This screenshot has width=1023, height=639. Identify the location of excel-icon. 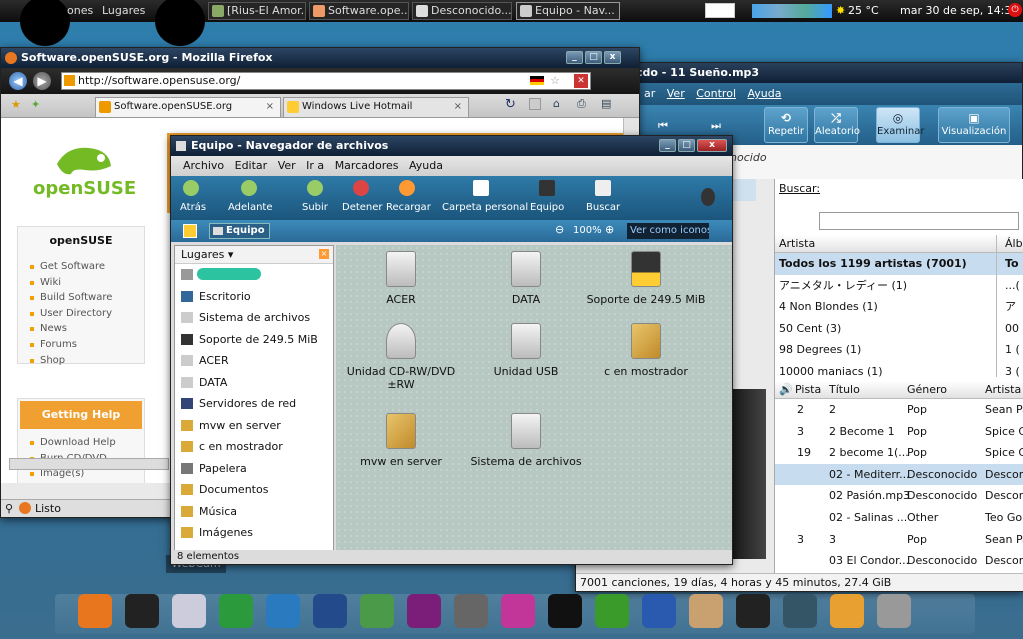
(612, 611).